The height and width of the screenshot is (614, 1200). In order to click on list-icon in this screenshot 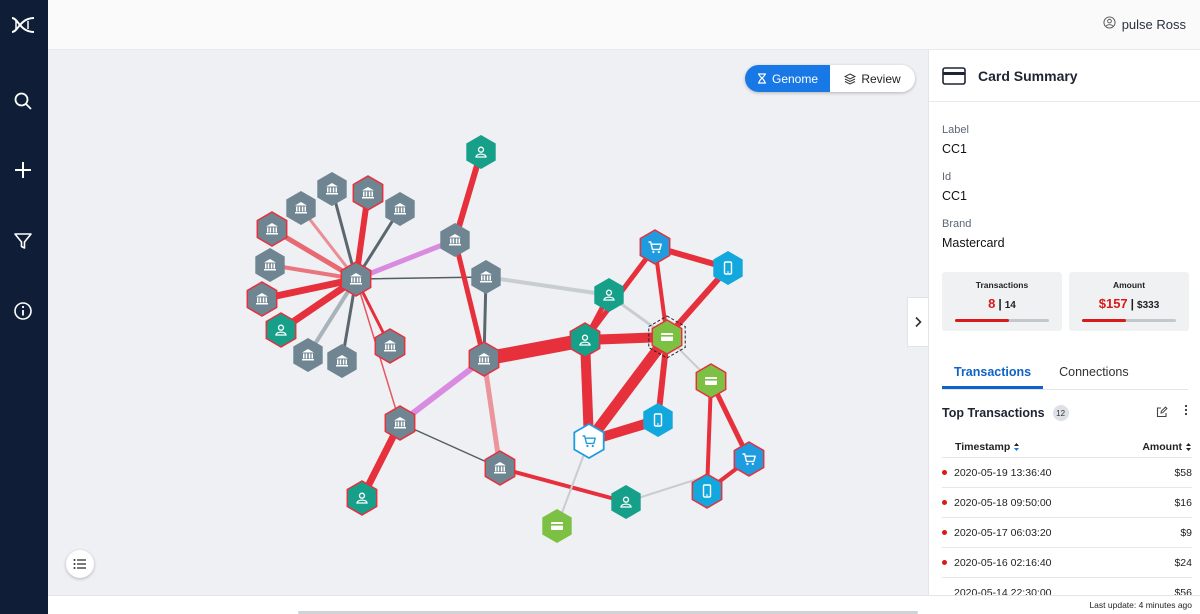, I will do `click(79, 564)`.